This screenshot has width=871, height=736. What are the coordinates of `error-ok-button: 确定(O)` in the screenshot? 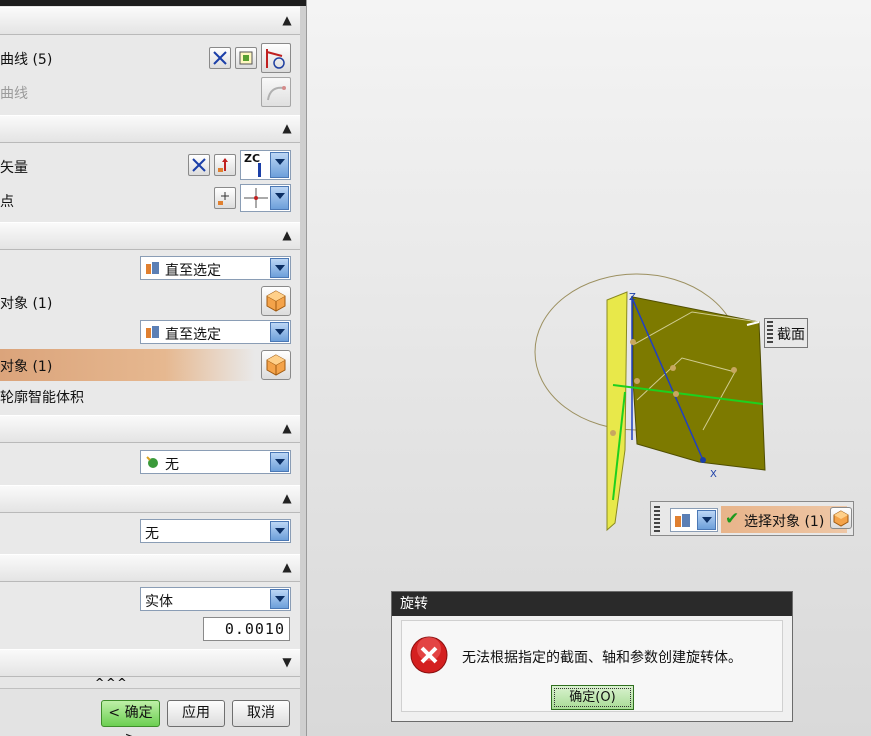 It's located at (592, 697).